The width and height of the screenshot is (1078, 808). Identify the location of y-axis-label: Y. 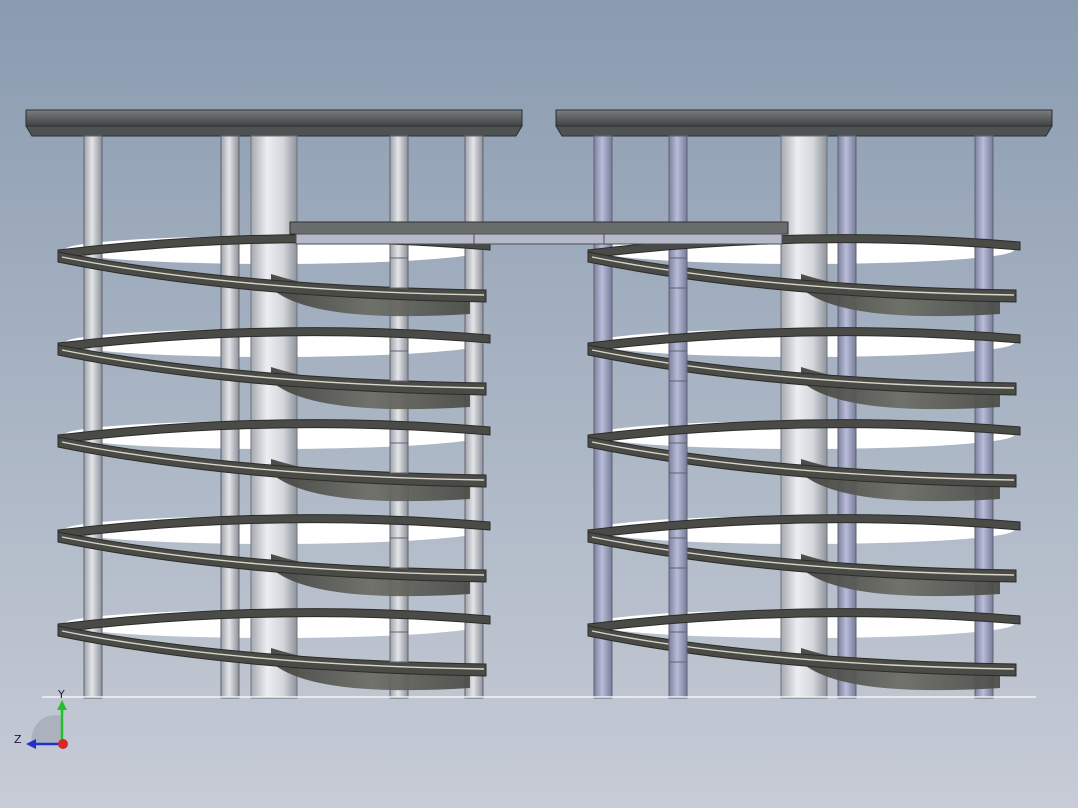
(61, 694).